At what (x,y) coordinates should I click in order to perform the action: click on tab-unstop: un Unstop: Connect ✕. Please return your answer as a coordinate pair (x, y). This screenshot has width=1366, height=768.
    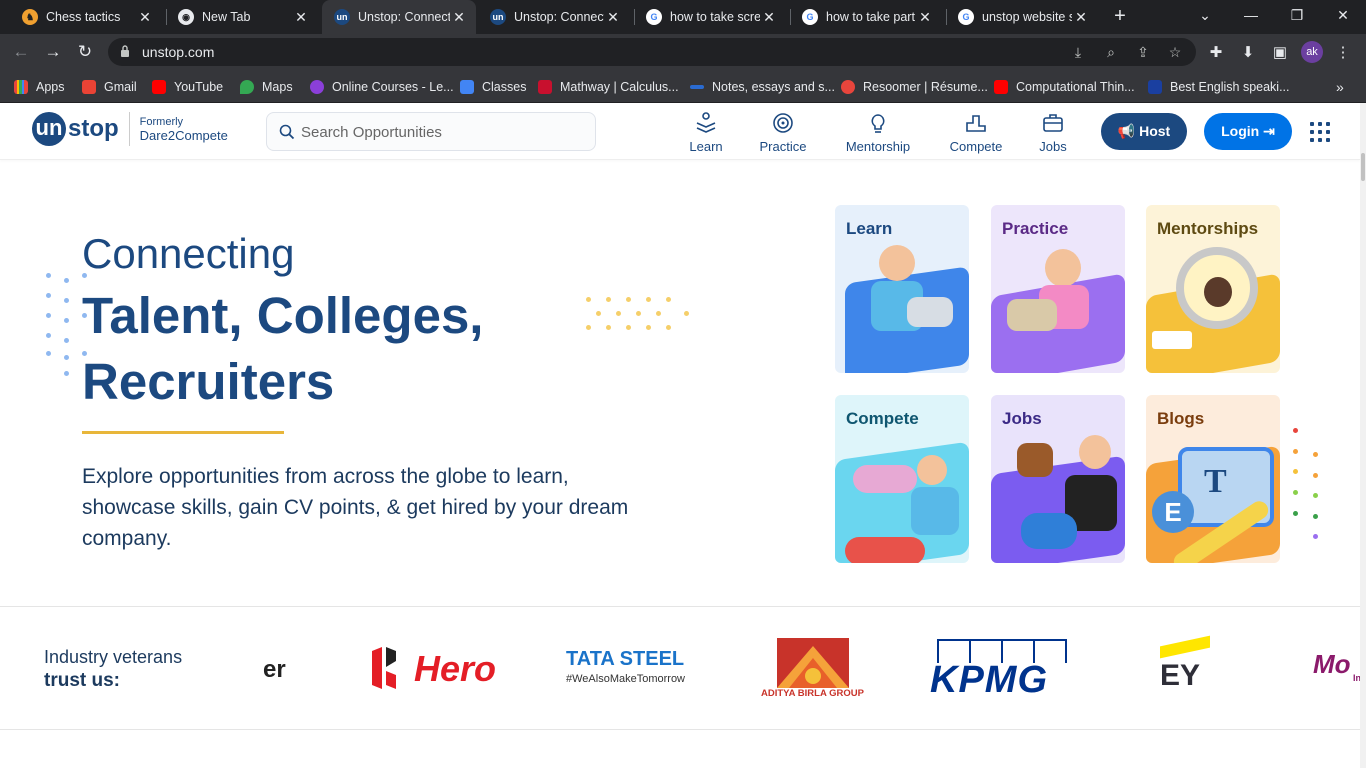
    Looking at the image, I should click on (554, 17).